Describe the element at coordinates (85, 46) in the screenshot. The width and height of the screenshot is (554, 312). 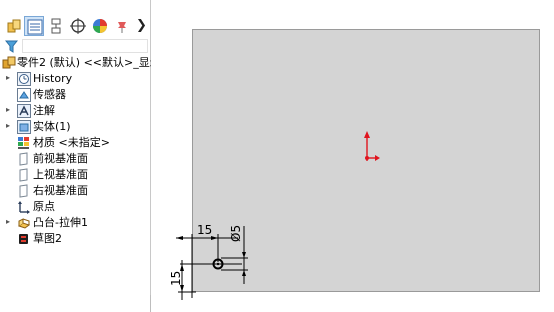
I see `filter-input` at that location.